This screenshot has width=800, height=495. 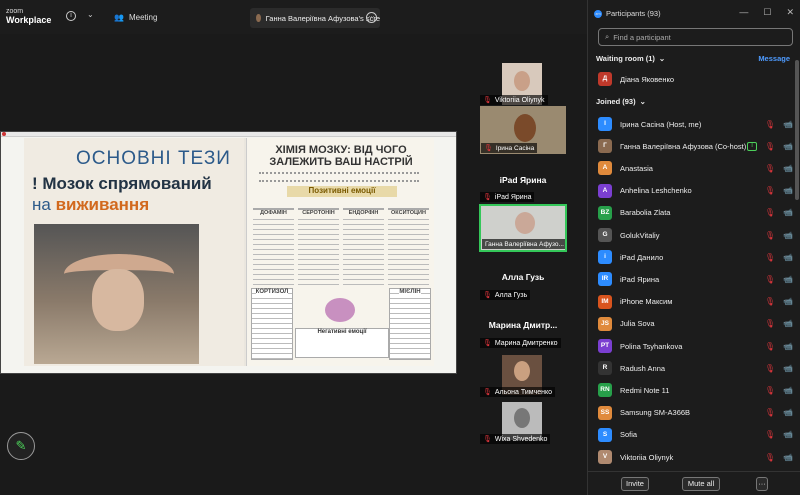 What do you see at coordinates (656, 191) in the screenshot?
I see `participant-name: Anhelina Leshchenko` at bounding box center [656, 191].